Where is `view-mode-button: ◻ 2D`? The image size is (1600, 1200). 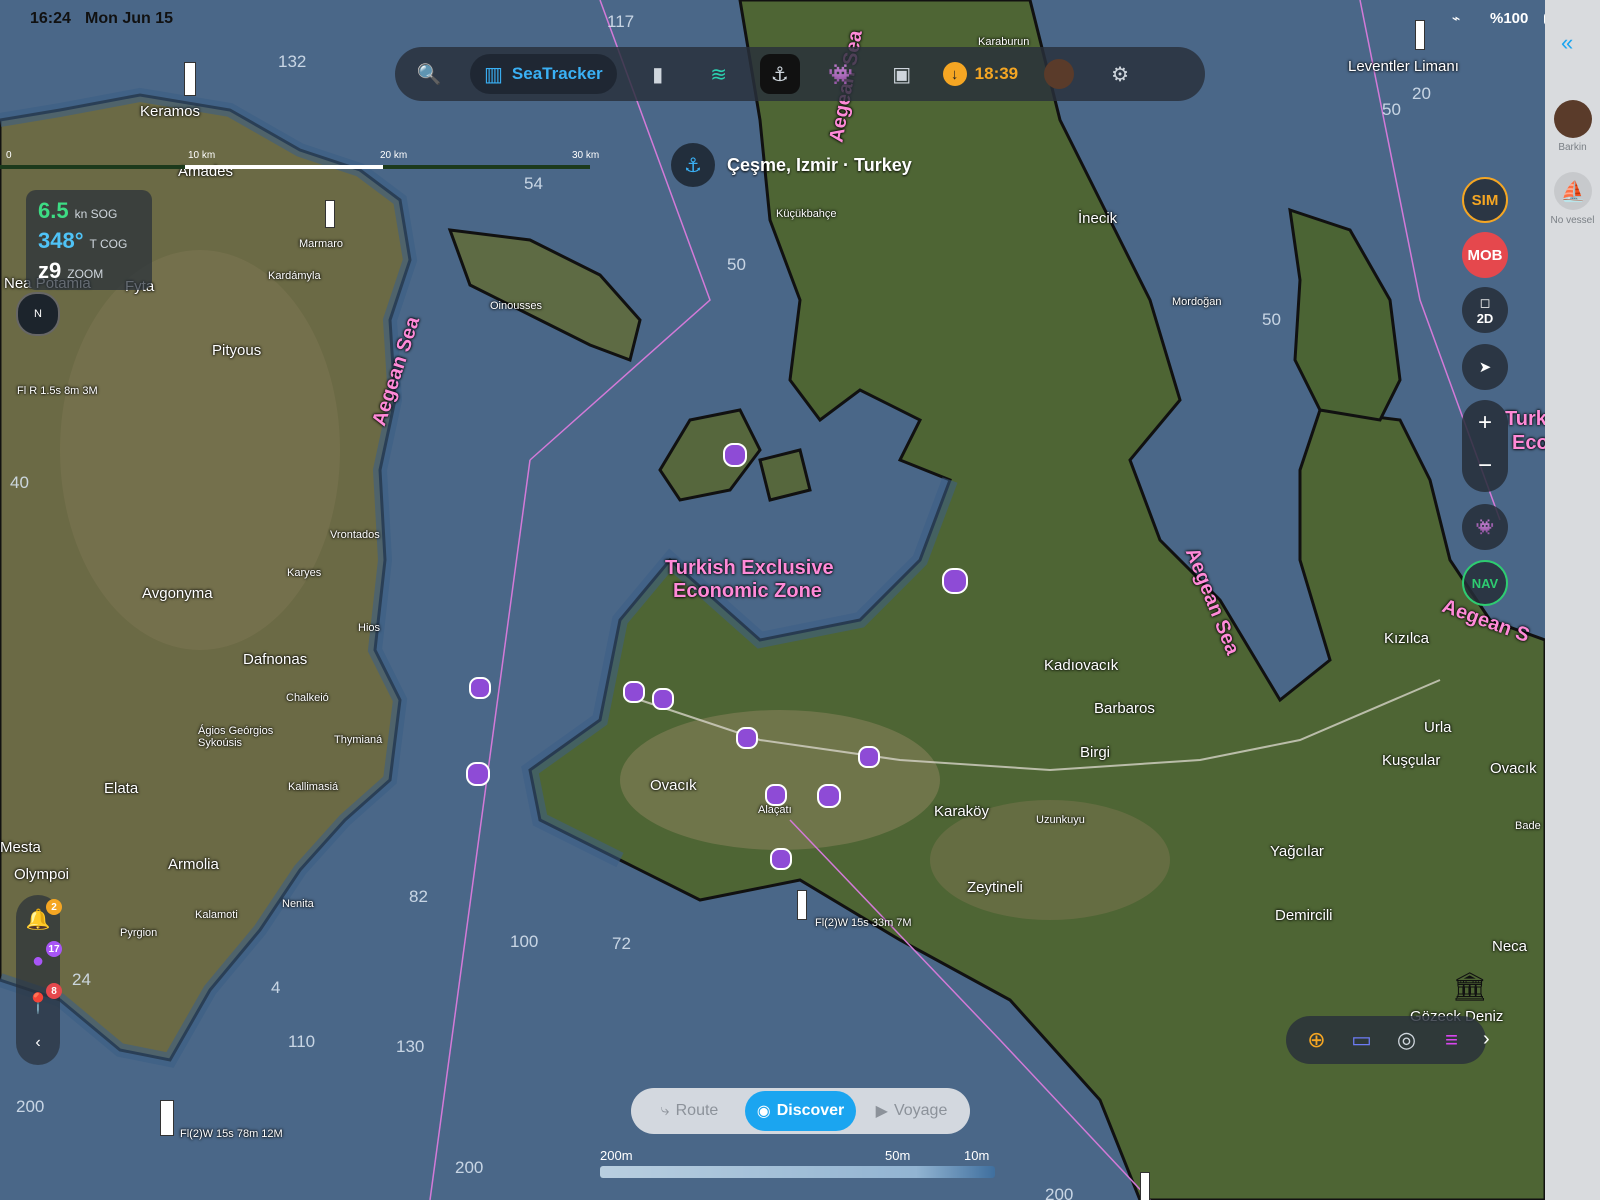 view-mode-button: ◻ 2D is located at coordinates (1485, 310).